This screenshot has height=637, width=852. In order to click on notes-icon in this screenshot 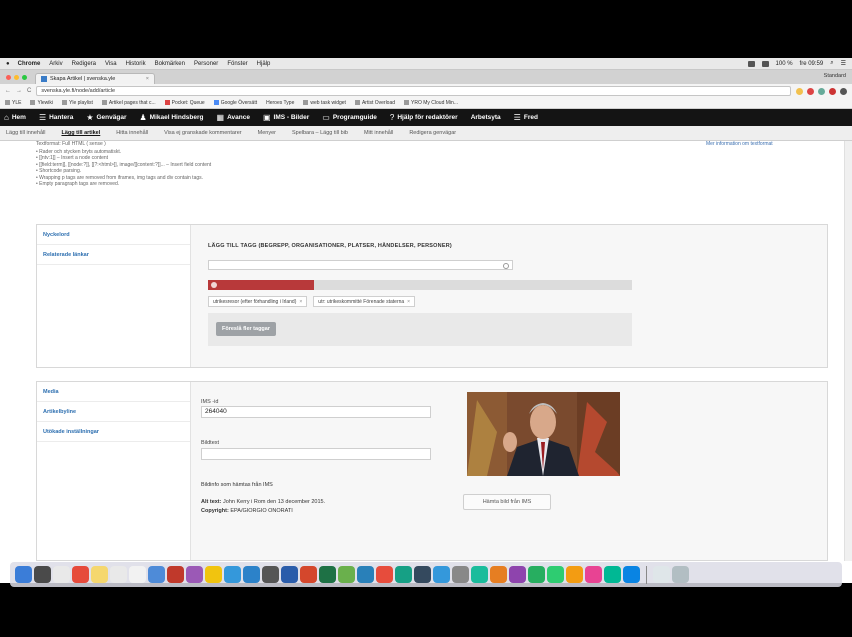, I will do `click(99, 574)`.